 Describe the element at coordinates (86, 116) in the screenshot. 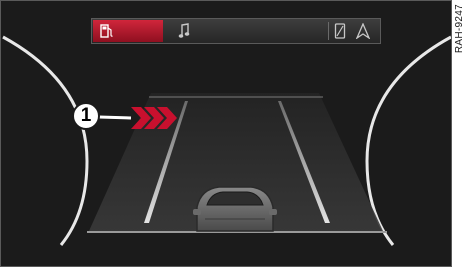

I see `callout-number: 1` at that location.